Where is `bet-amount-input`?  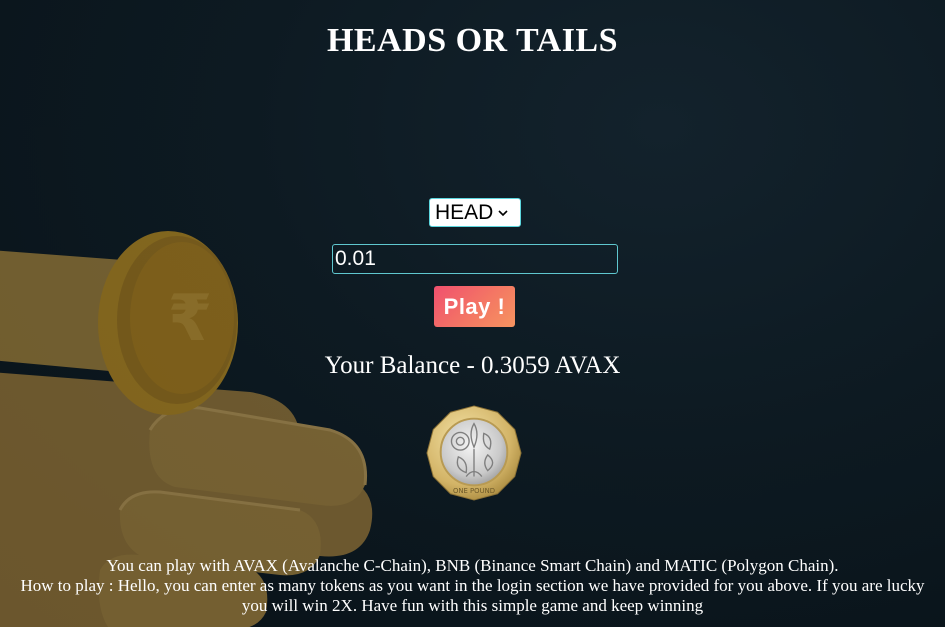
bet-amount-input is located at coordinates (475, 259).